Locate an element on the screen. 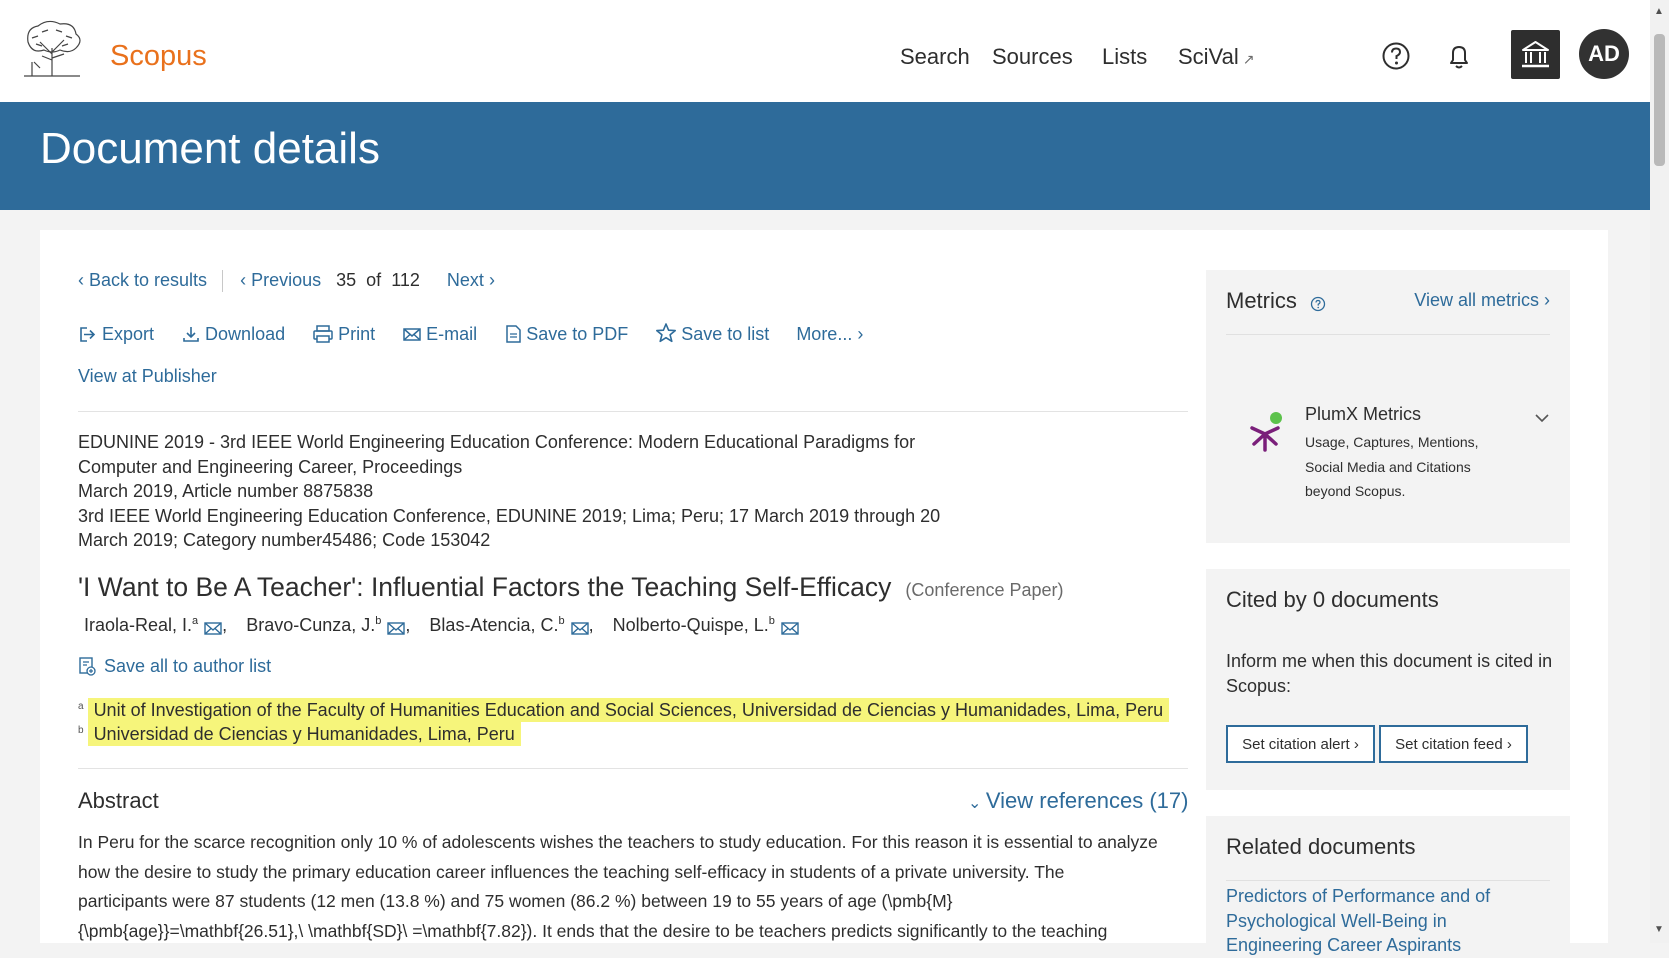  back-to-results-link: ‹ Back to results is located at coordinates (142, 280).